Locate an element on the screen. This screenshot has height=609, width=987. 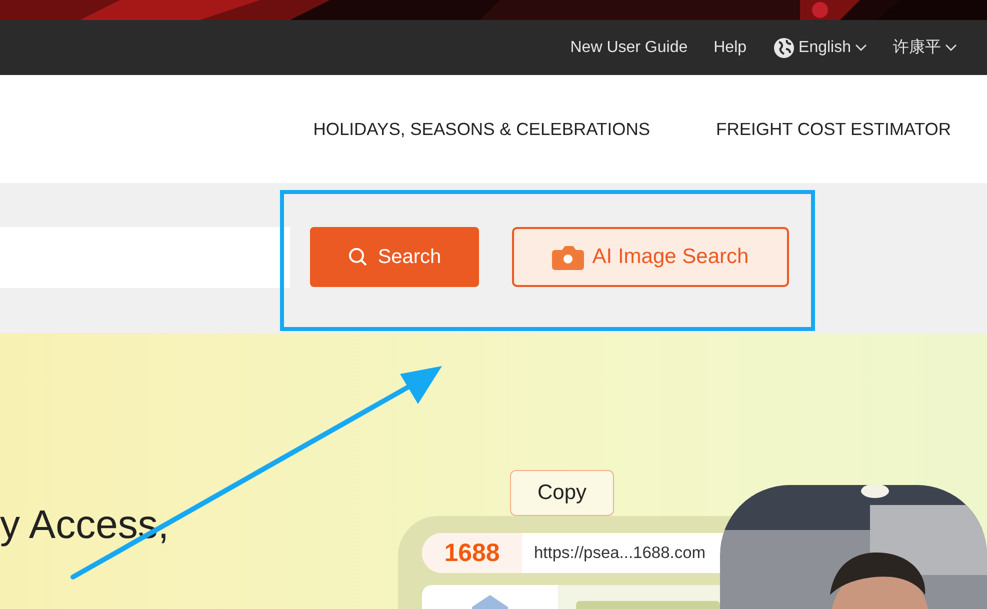
language-selector: English is located at coordinates (824, 47).